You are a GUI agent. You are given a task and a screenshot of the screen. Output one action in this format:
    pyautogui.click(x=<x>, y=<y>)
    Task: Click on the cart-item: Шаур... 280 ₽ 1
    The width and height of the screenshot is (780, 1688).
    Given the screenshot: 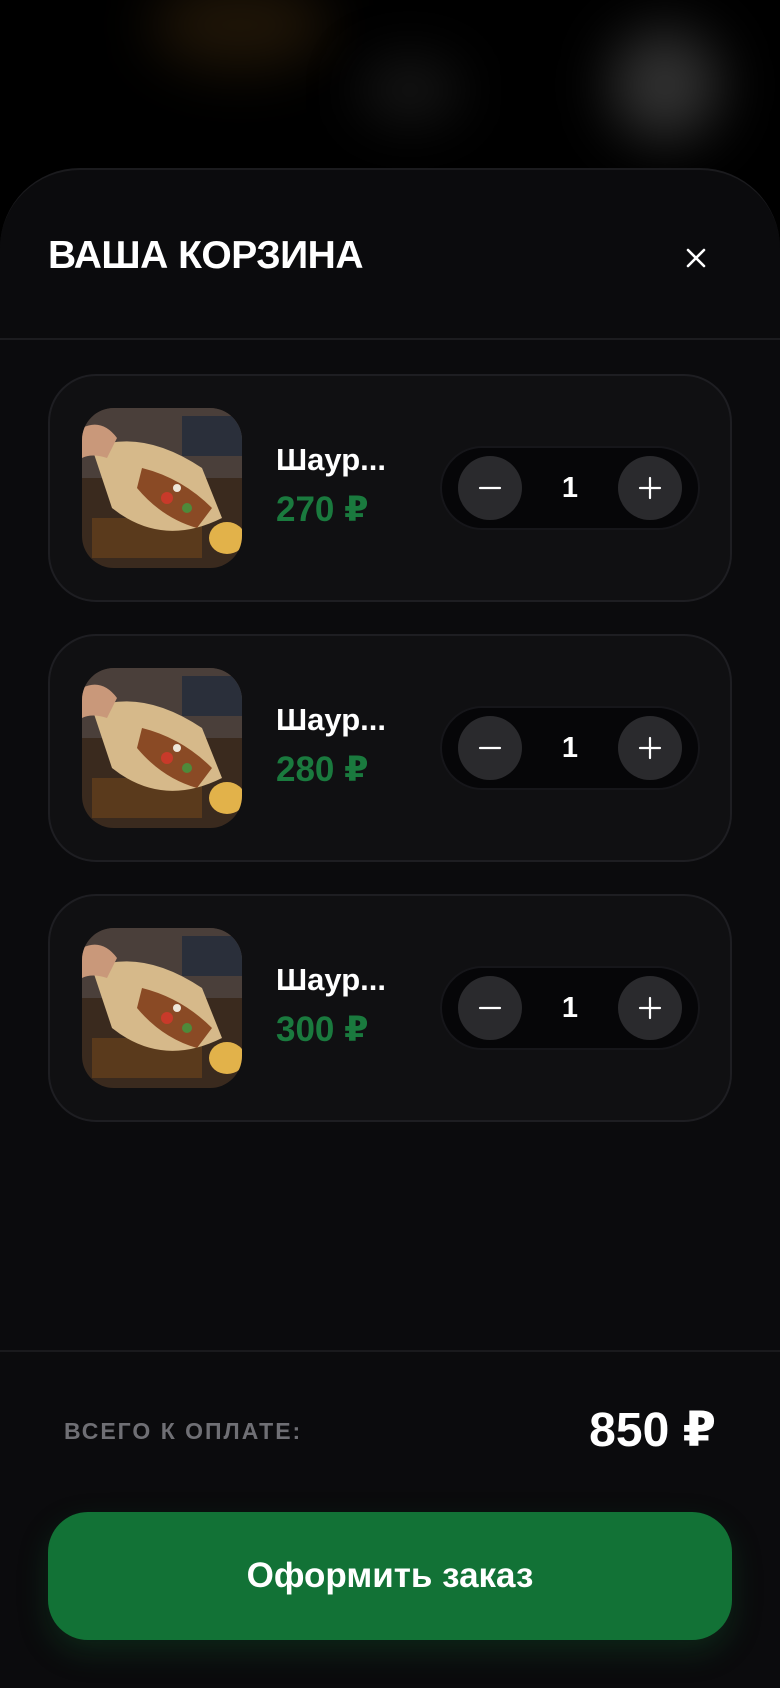 What is the action you would take?
    pyautogui.click(x=390, y=748)
    